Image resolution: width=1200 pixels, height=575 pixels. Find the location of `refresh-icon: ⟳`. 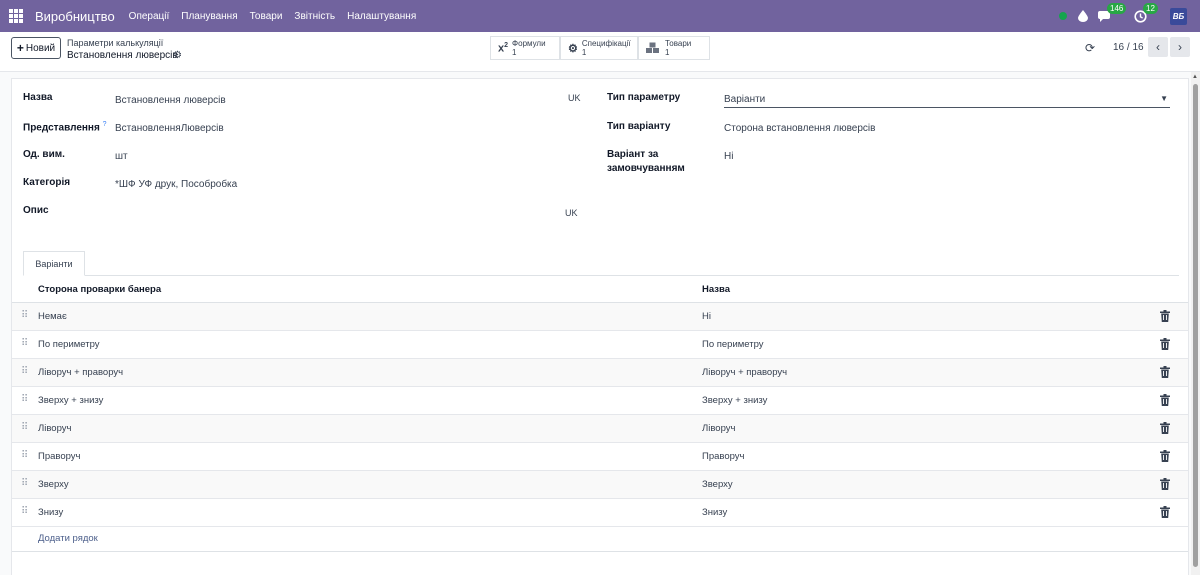

refresh-icon: ⟳ is located at coordinates (1090, 48).